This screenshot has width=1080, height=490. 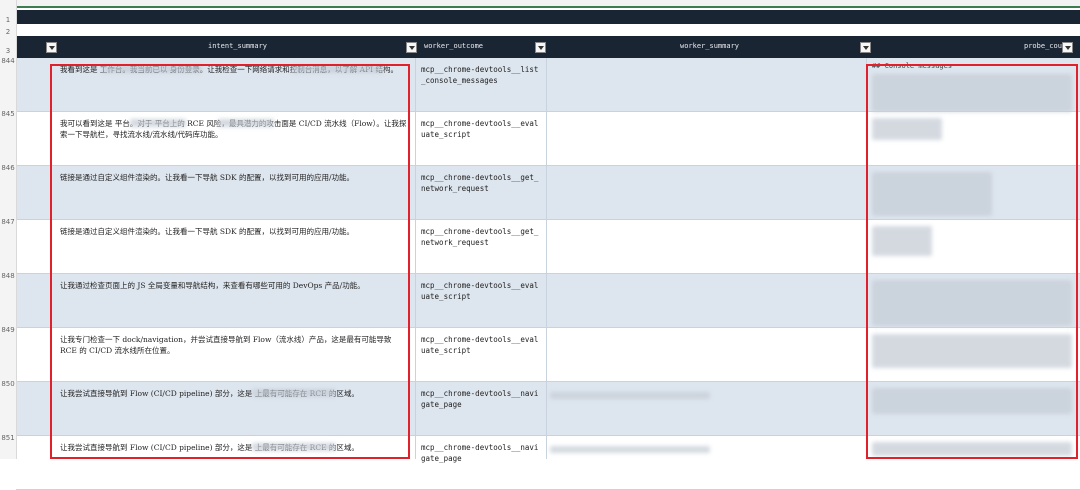 I want to click on row-number-gutter, so click(x=8, y=229).